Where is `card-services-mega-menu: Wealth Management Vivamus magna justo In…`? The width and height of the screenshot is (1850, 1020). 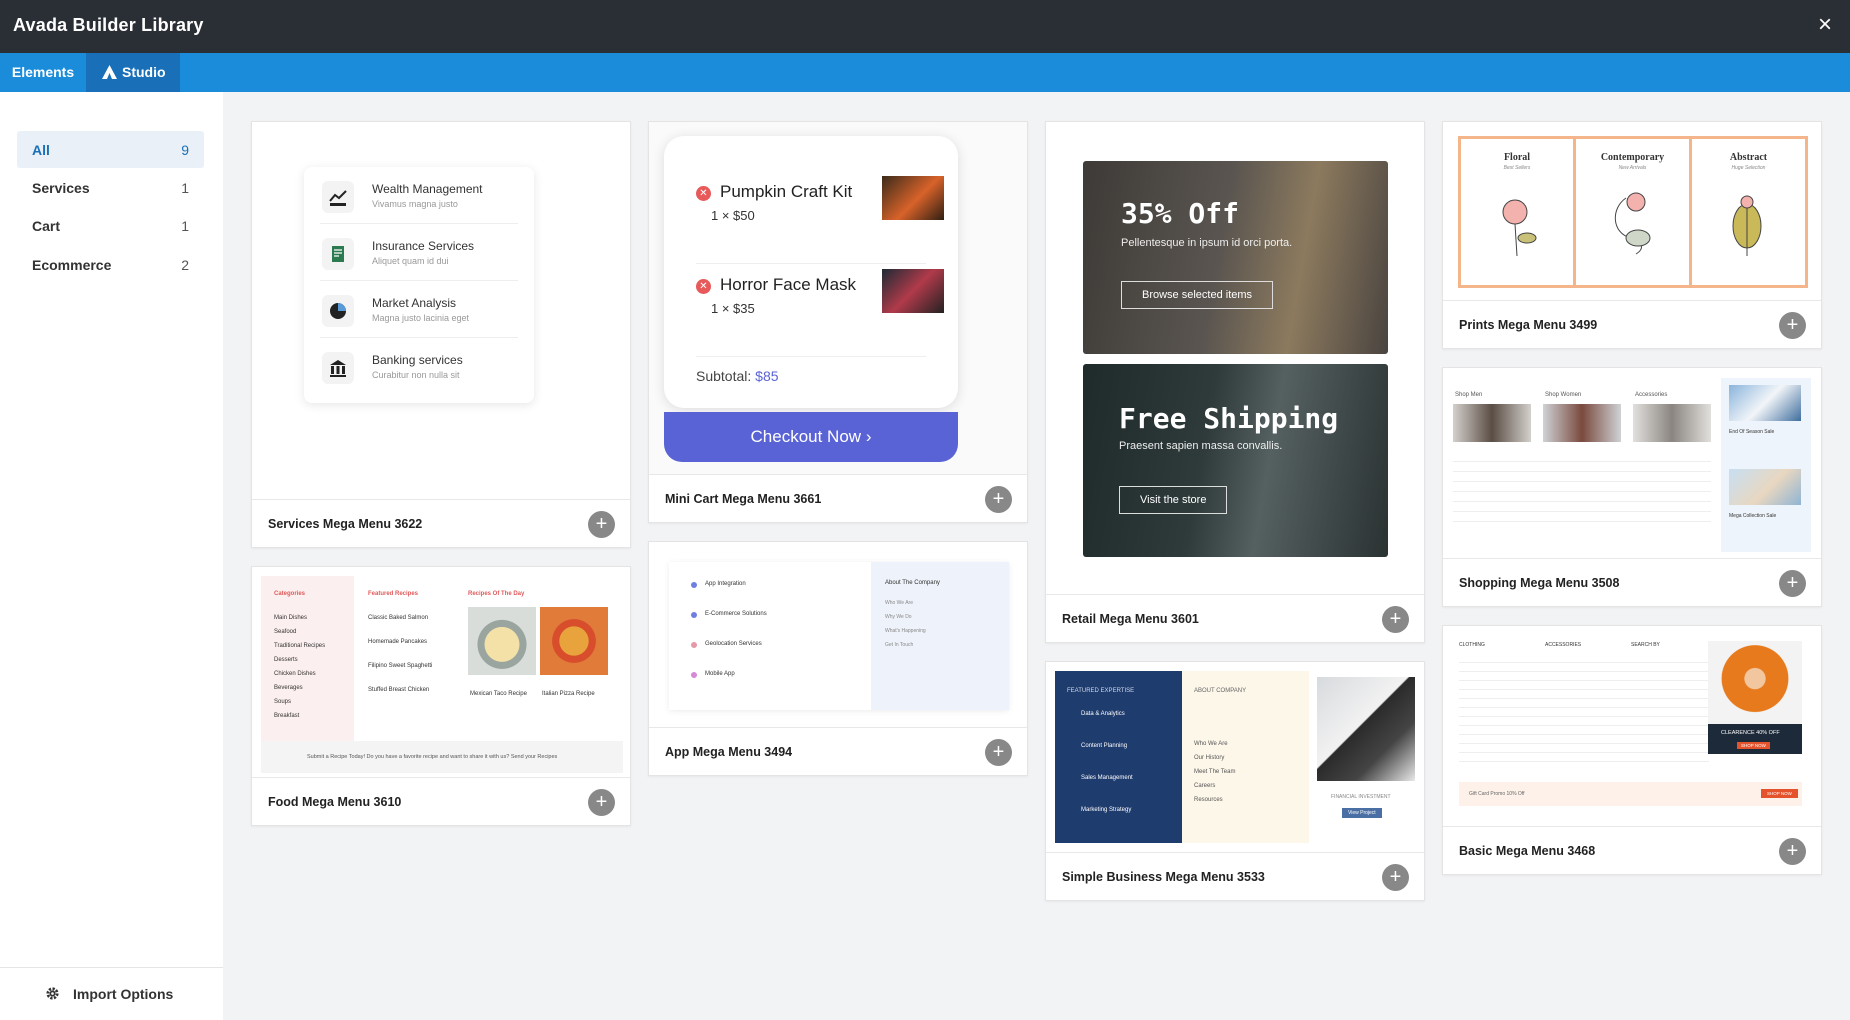 card-services-mega-menu: Wealth Management Vivamus magna justo In… is located at coordinates (441, 334).